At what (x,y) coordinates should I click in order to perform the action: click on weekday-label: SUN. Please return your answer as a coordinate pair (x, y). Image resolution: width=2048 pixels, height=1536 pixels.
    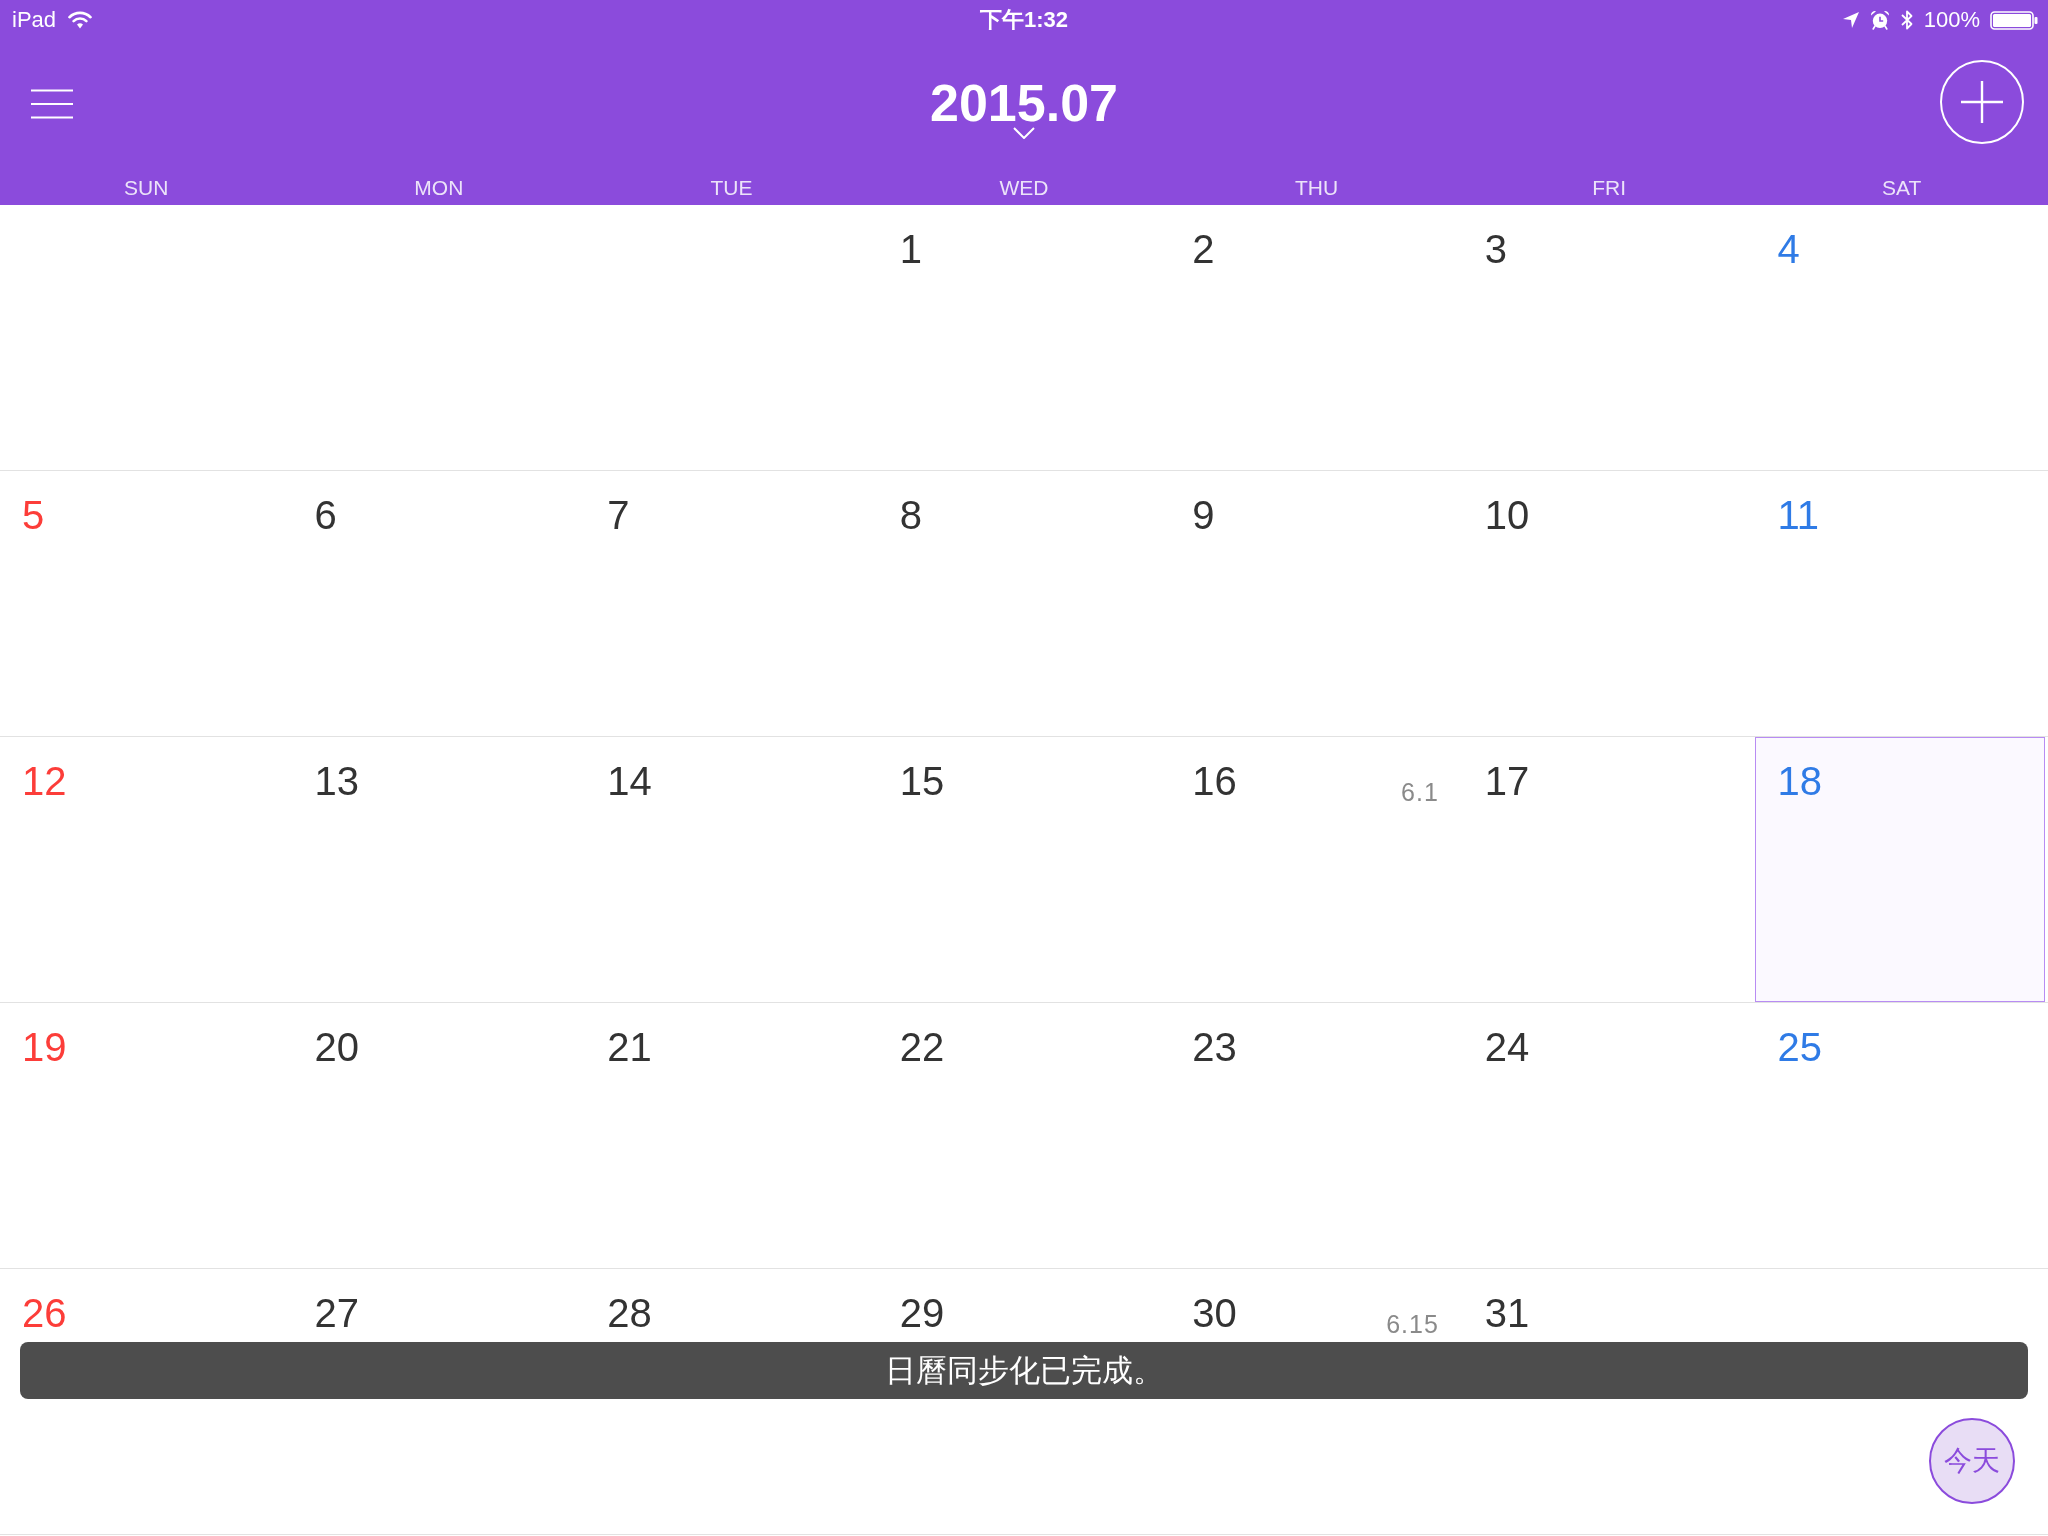
    Looking at the image, I should click on (146, 188).